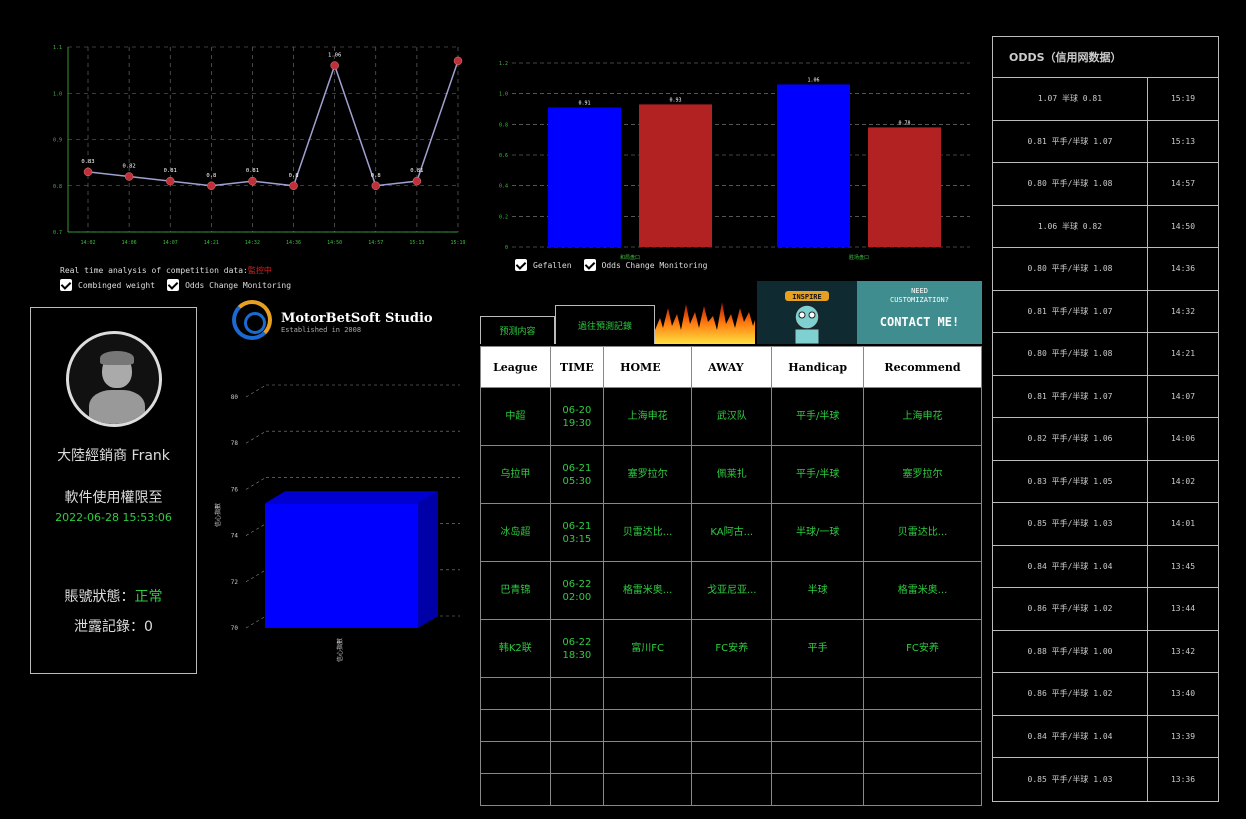 Image resolution: width=1246 pixels, height=819 pixels. Describe the element at coordinates (922, 648) in the screenshot. I see `cell-recommend: FC安养` at that location.